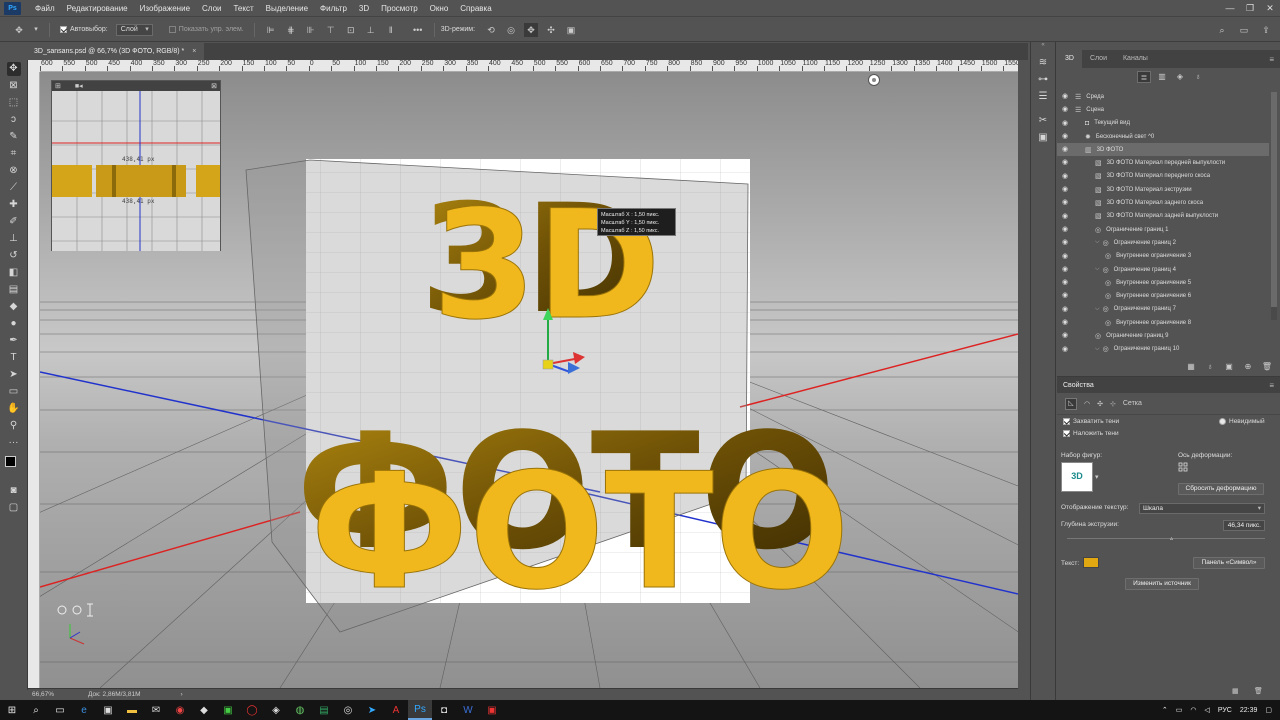 The image size is (1280, 720). Describe the element at coordinates (399, 8) in the screenshot. I see `menu-view: Просмотр` at that location.